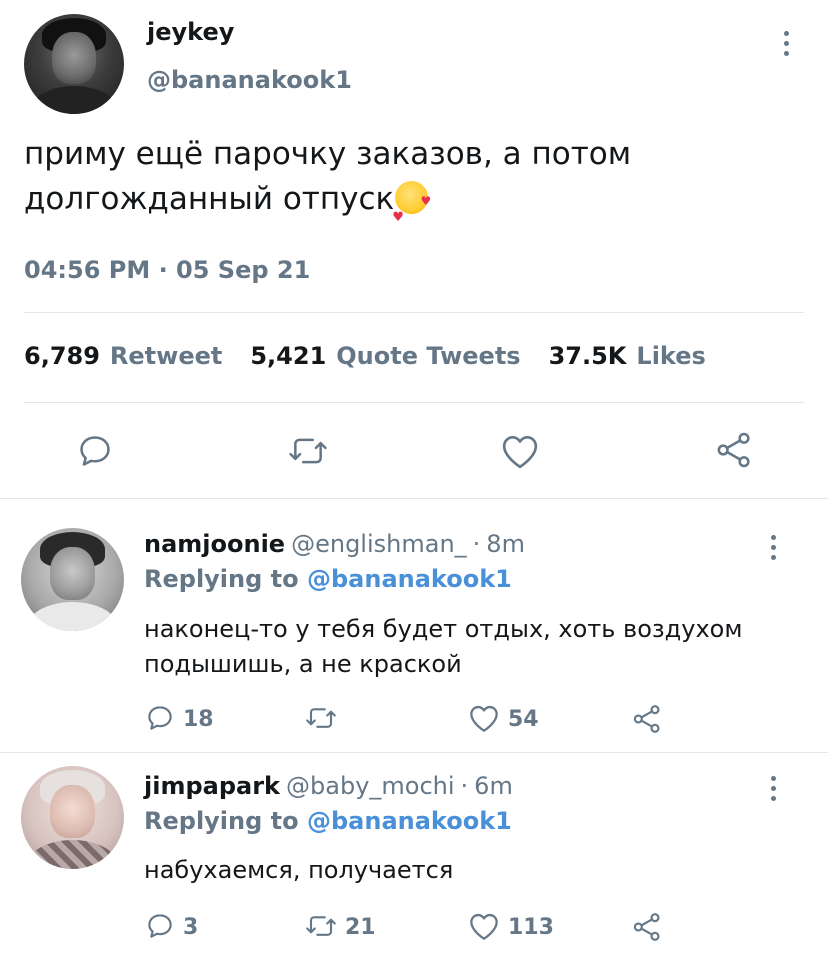  Describe the element at coordinates (531, 927) in the screenshot. I see `like-count: 113` at that location.